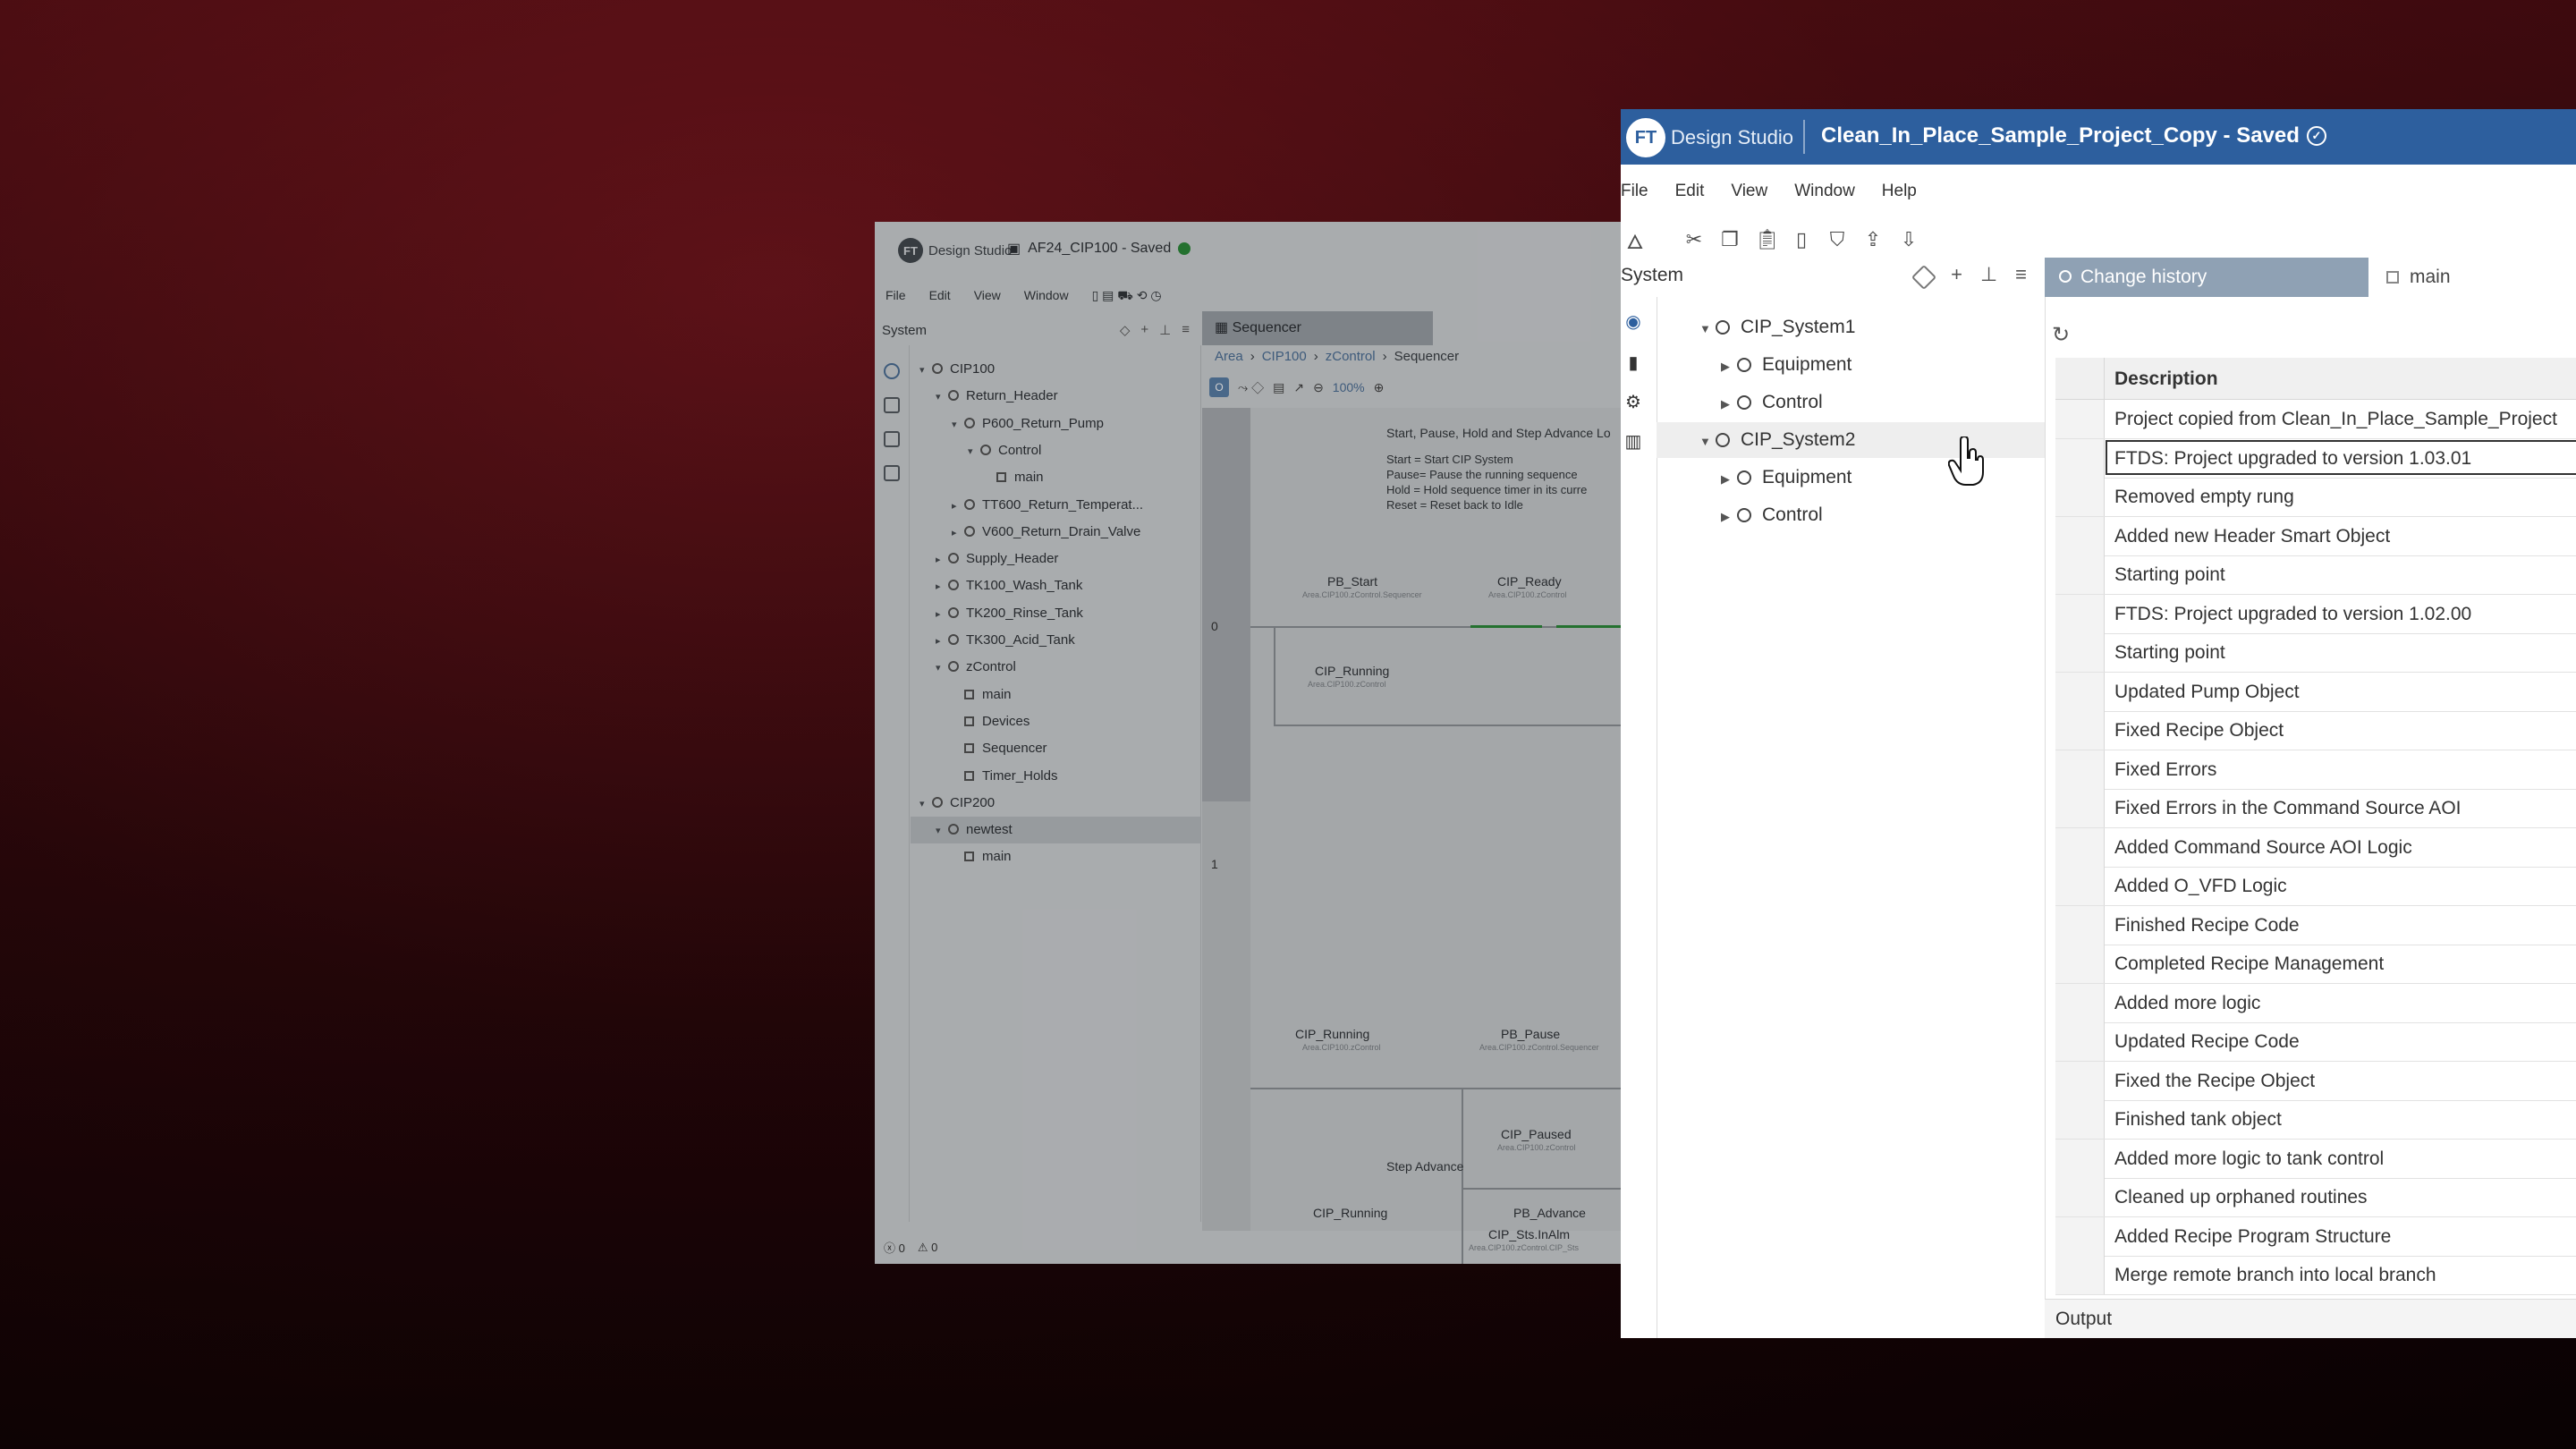 The width and height of the screenshot is (2576, 1449). Describe the element at coordinates (1633, 322) in the screenshot. I see `system-view-icon: ◉` at that location.